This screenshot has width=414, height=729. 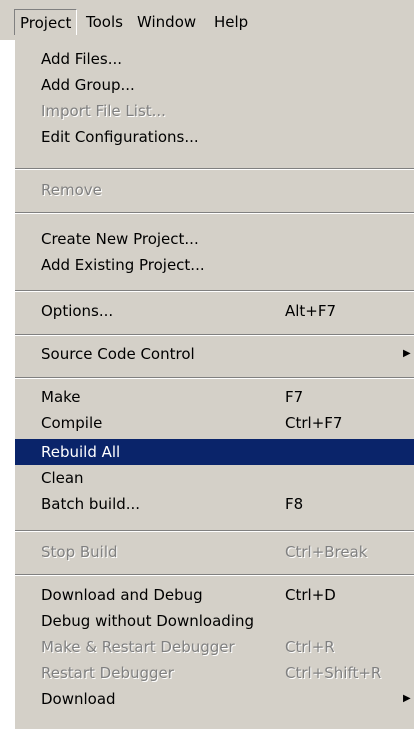 I want to click on menu-project: Project, so click(x=46, y=22).